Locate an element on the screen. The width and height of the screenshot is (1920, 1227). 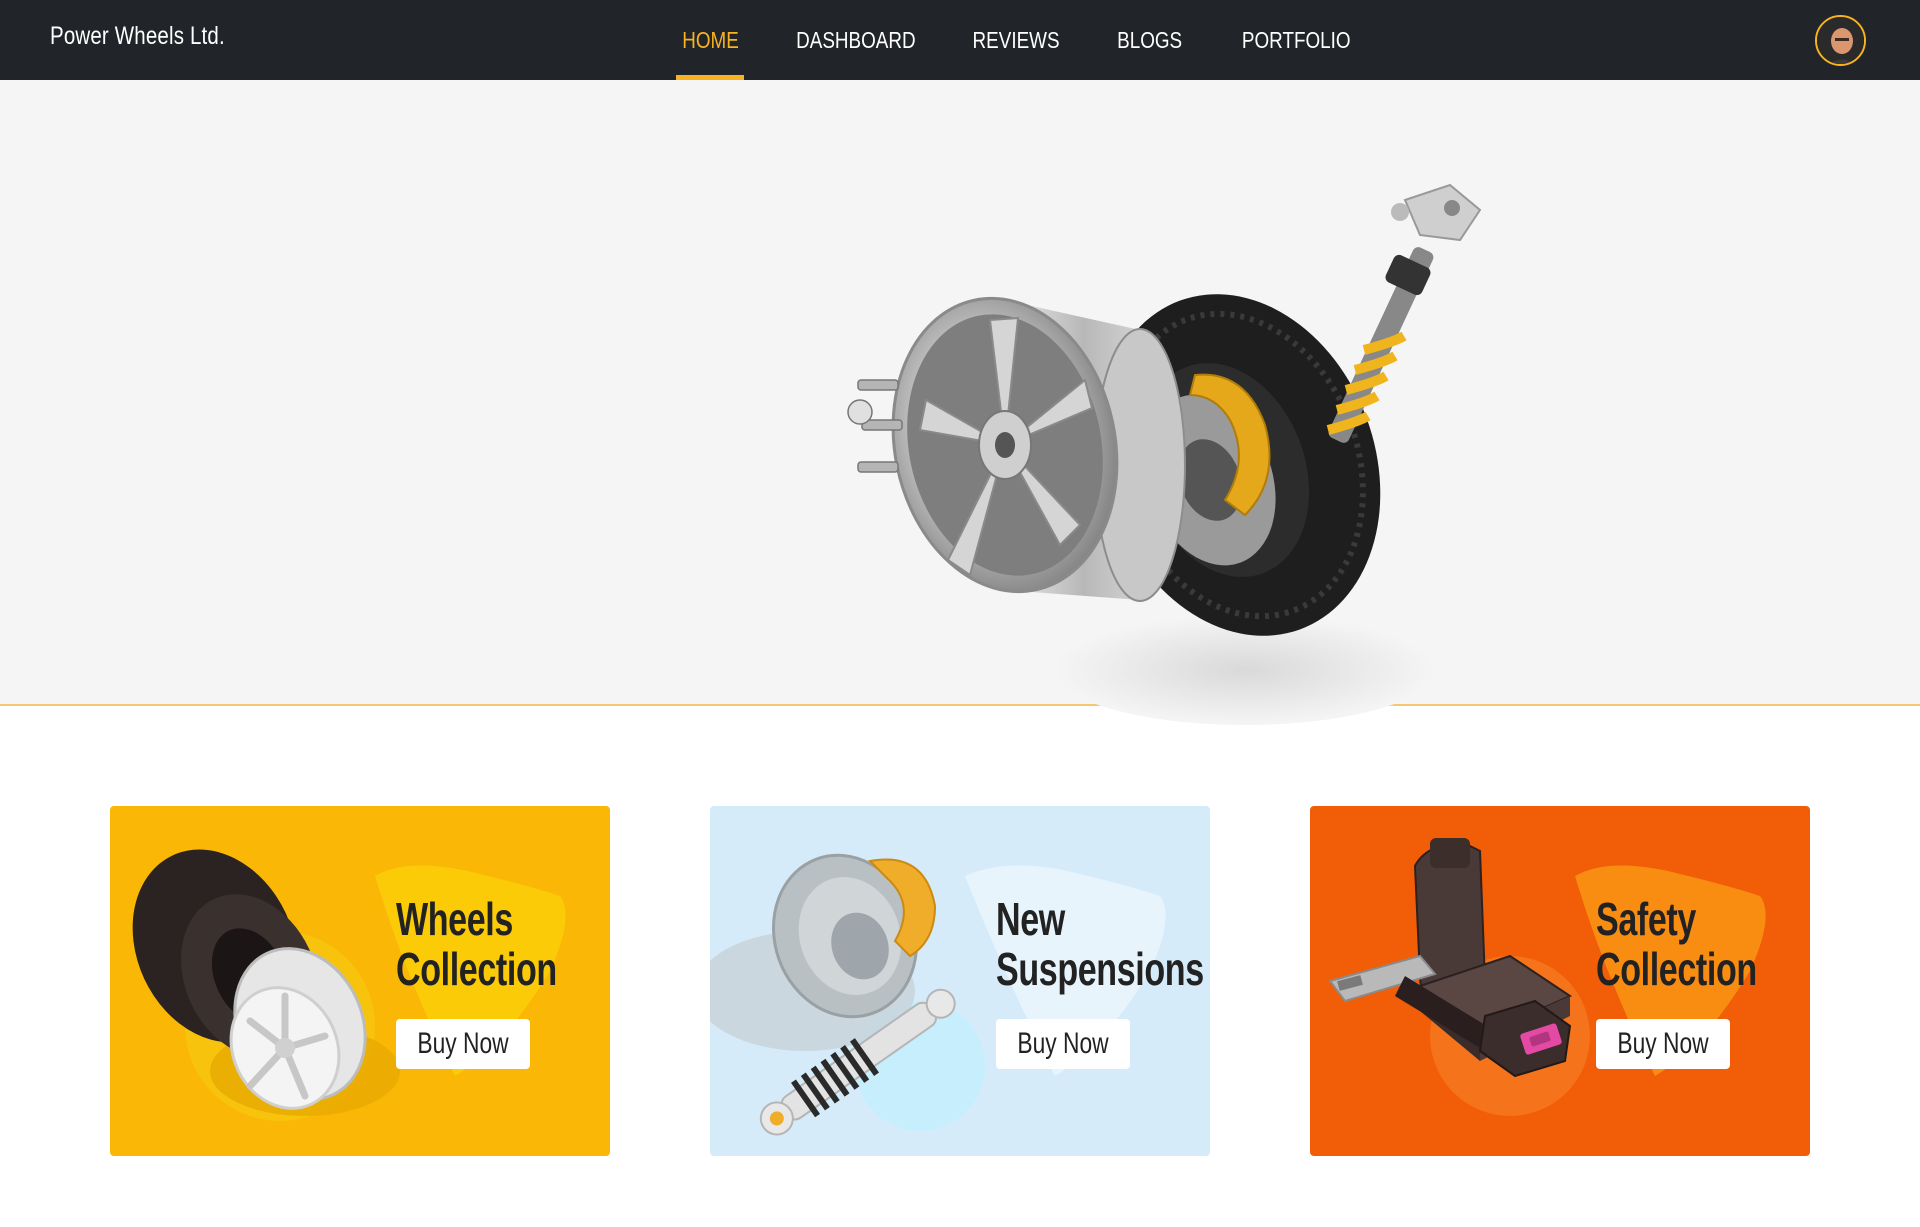
nav-item-dashboard: DASHBOARD is located at coordinates (856, 40).